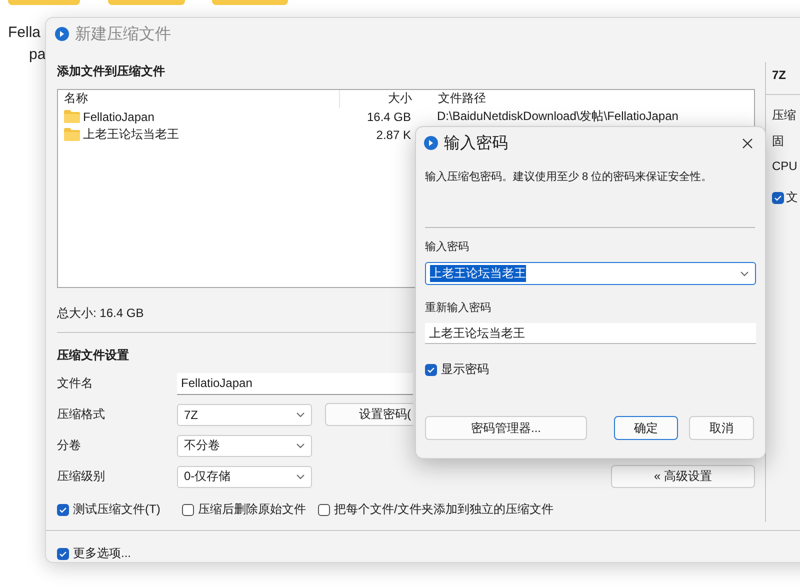  I want to click on window-title: 新建压缩文件, so click(123, 34).